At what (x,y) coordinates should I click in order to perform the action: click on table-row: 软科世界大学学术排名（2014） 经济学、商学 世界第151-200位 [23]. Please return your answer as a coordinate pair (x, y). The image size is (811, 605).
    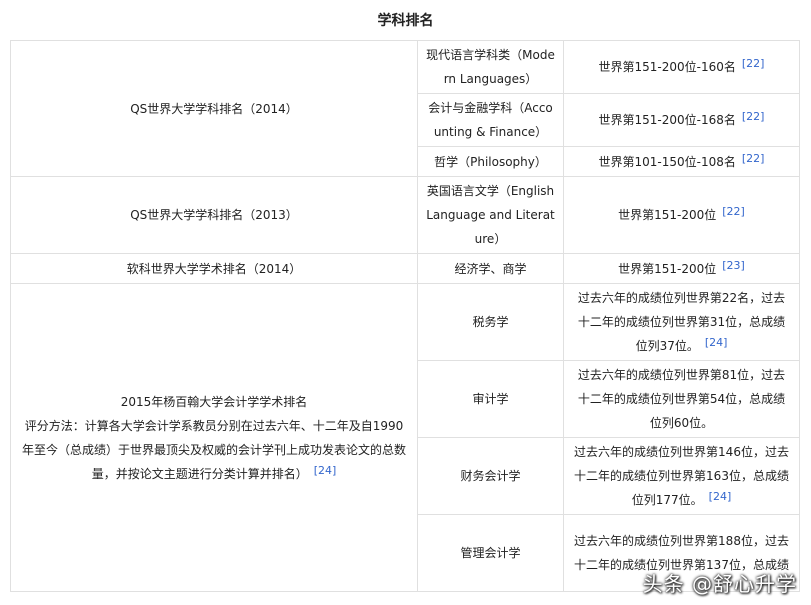
    Looking at the image, I should click on (405, 268).